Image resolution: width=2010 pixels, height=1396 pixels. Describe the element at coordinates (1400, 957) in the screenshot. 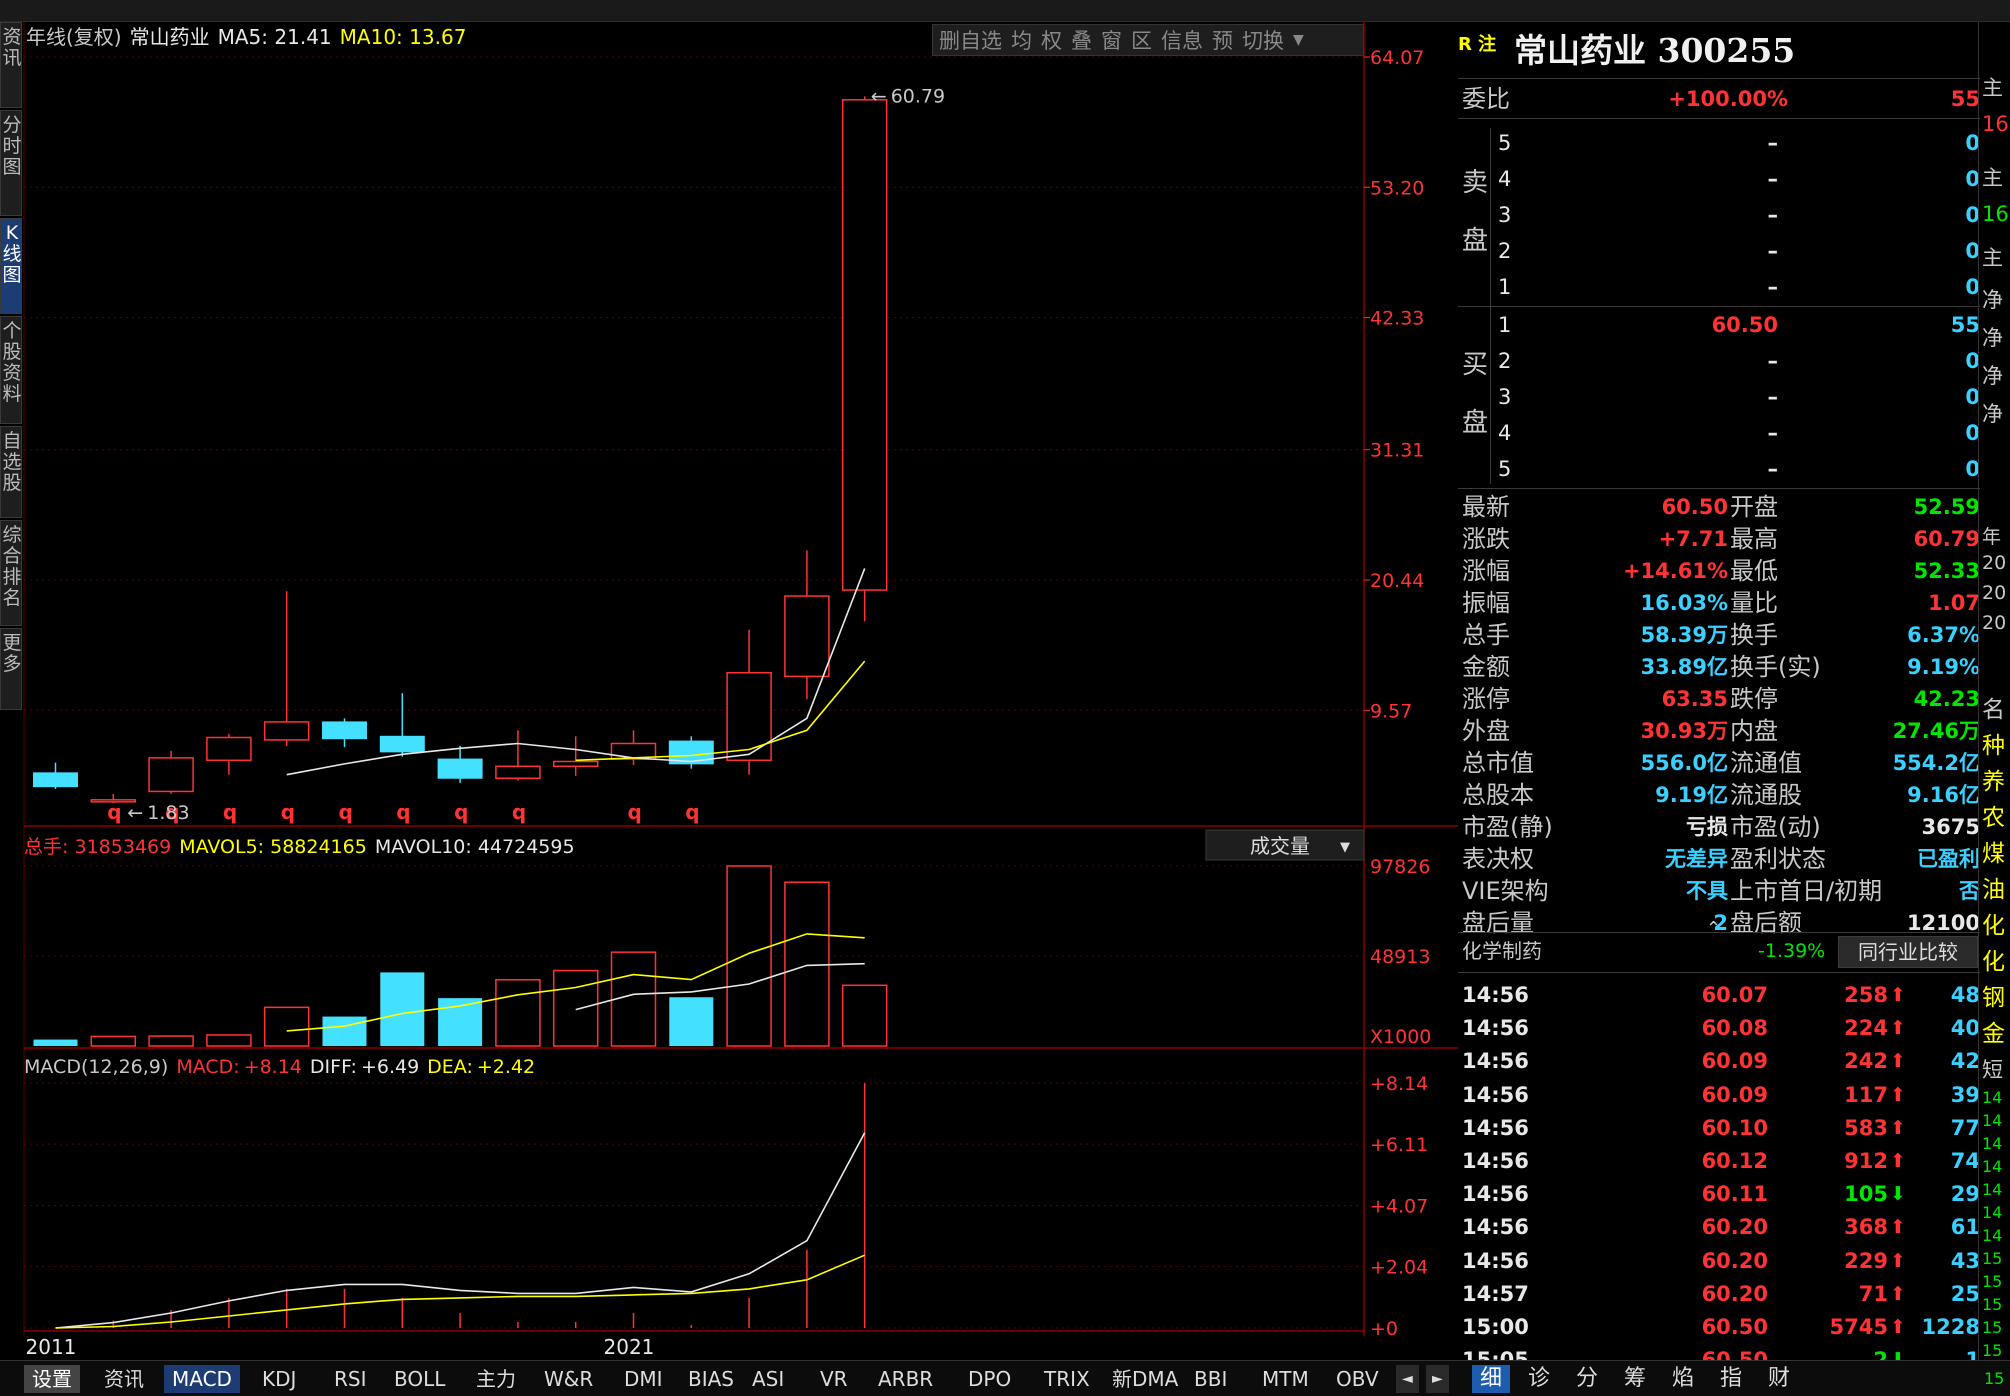

I see `volume-y-tick-label: 48913` at that location.